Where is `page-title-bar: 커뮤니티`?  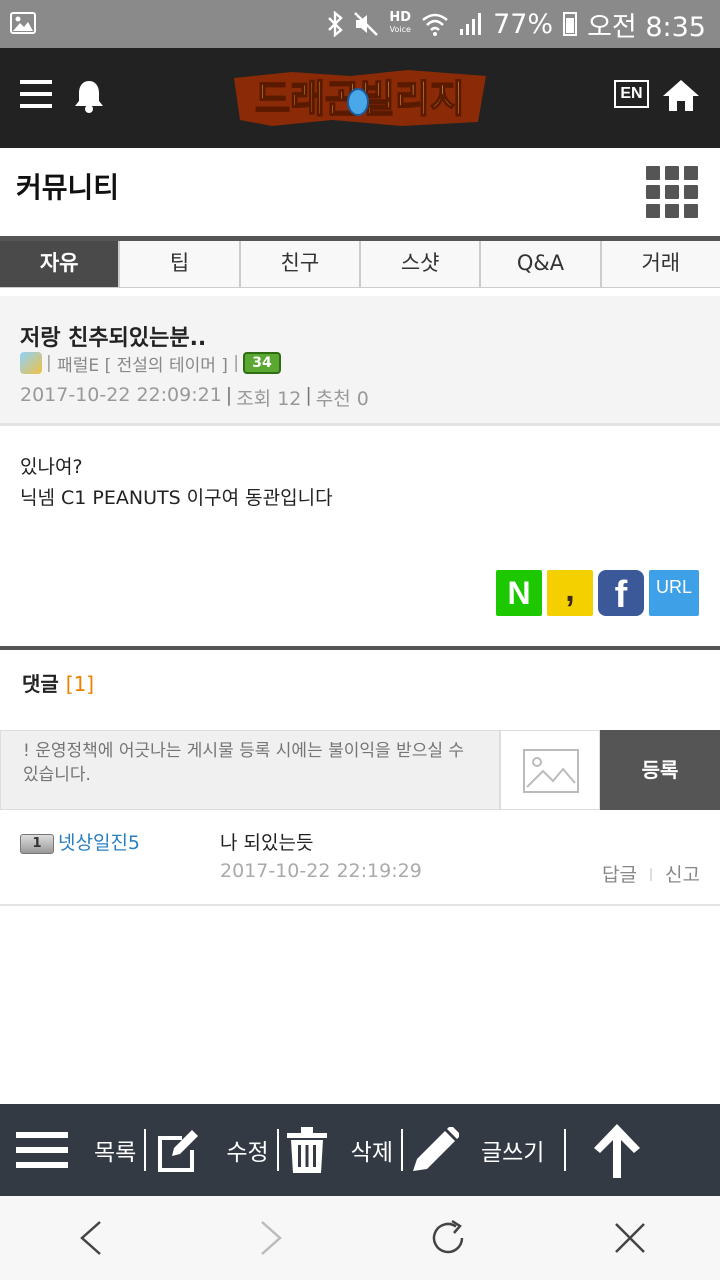 page-title-bar: 커뮤니티 is located at coordinates (360, 192).